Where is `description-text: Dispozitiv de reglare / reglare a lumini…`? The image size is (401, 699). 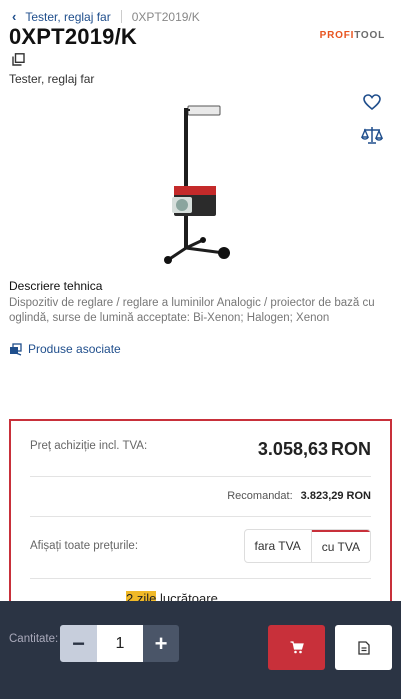
description-text: Dispozitiv de reglare / reglare a lumini… is located at coordinates (192, 310).